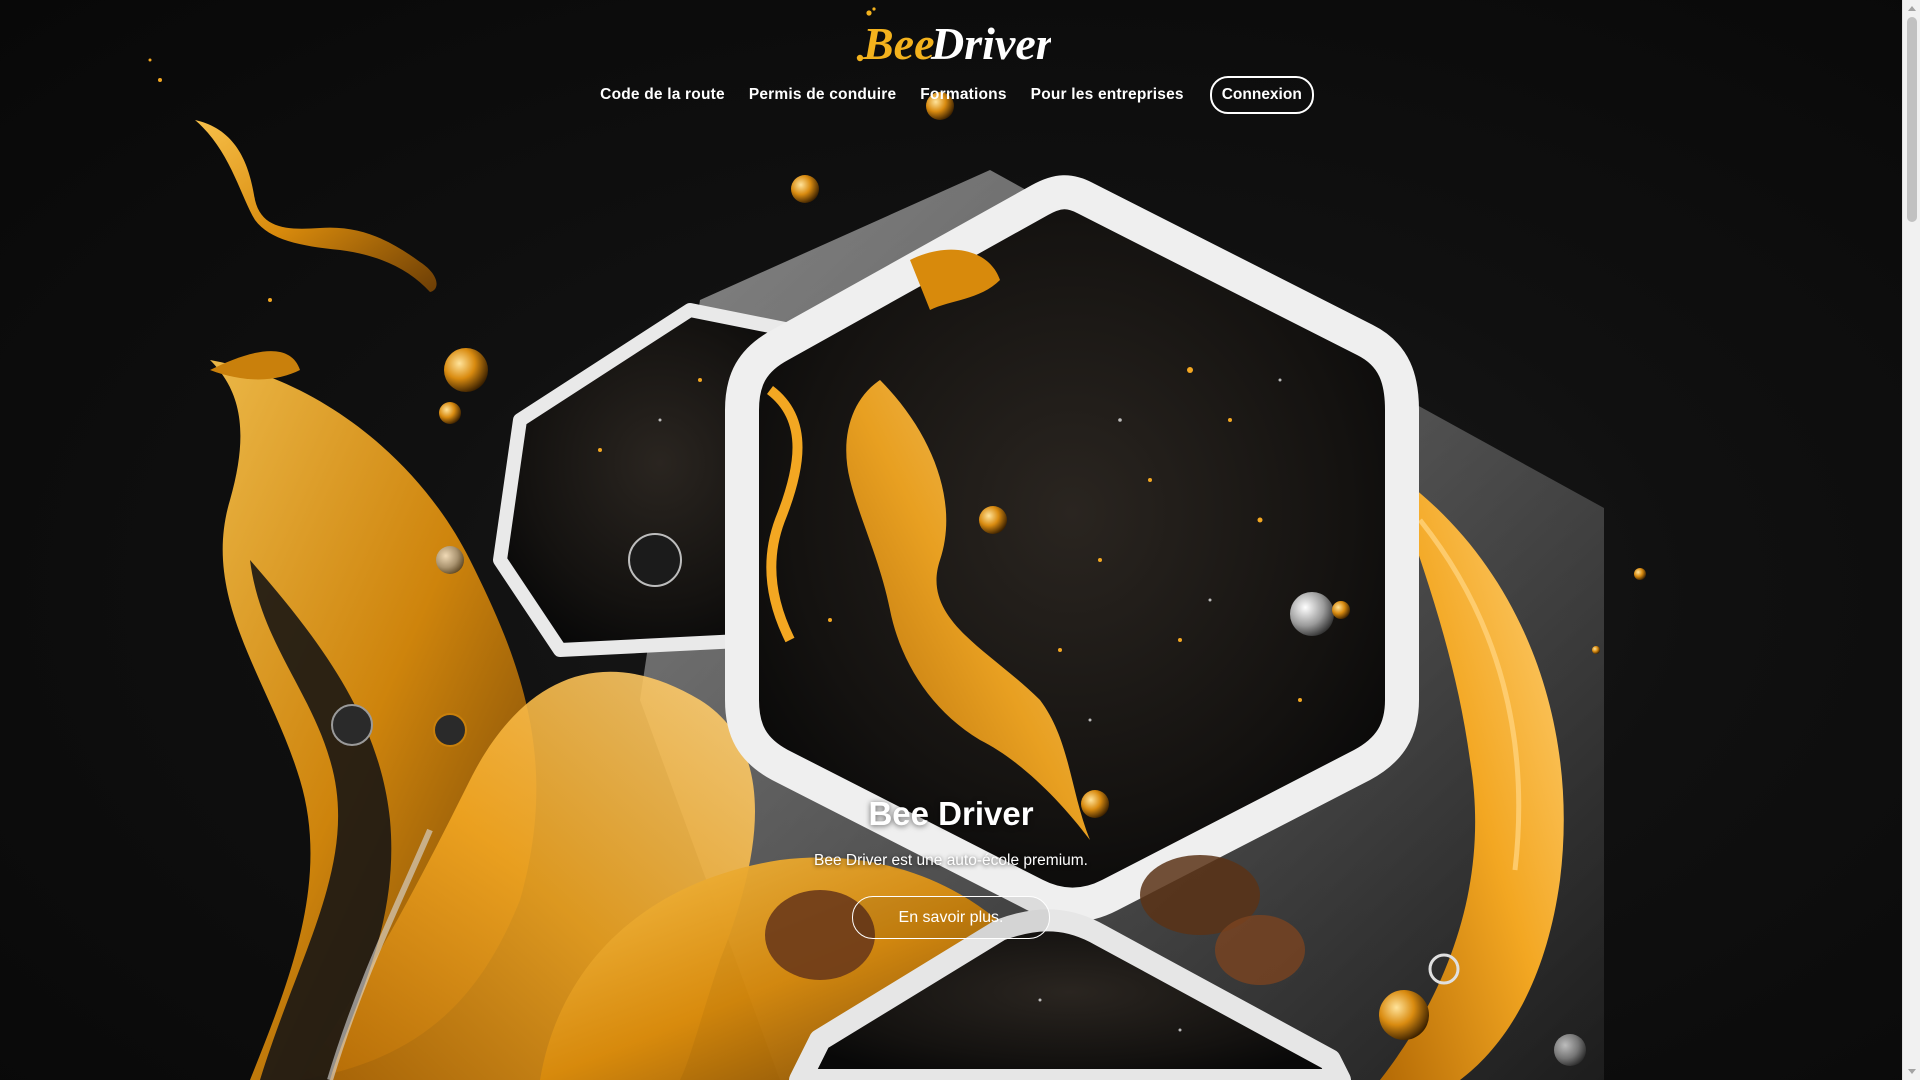 The height and width of the screenshot is (1080, 1920). I want to click on scroll-up-arrow-icon, so click(1912, 8).